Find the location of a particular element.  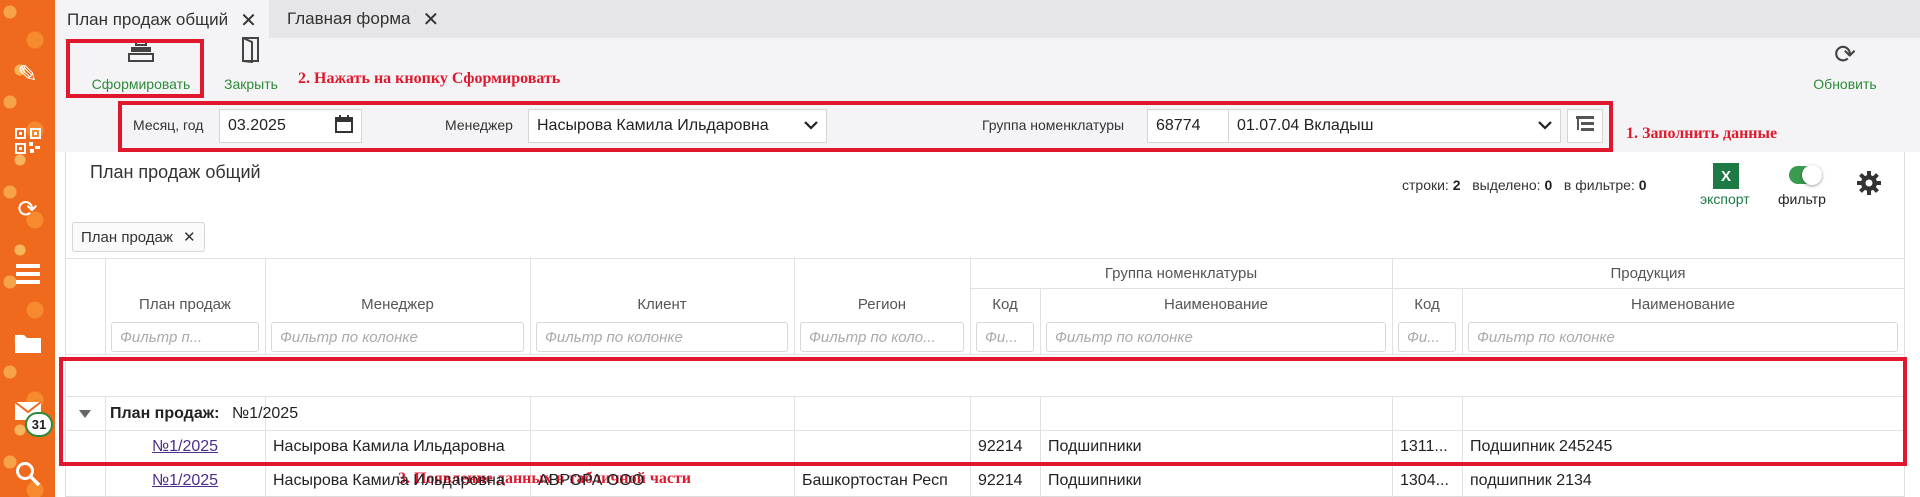

filter-toggle is located at coordinates (1805, 175).